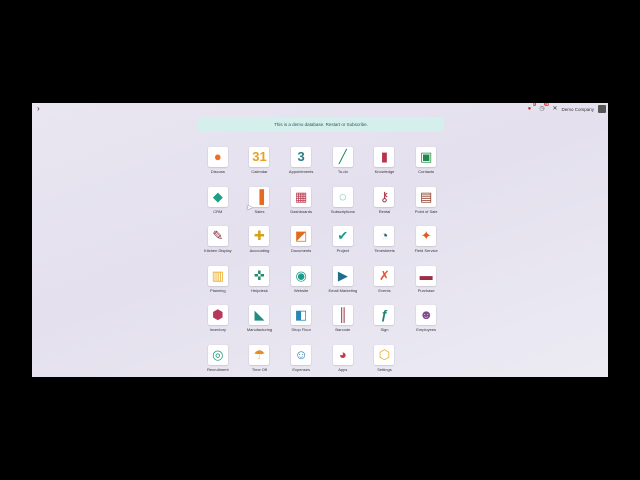 This screenshot has width=640, height=480. I want to click on app-sign: ƒ Sign, so click(385, 319).